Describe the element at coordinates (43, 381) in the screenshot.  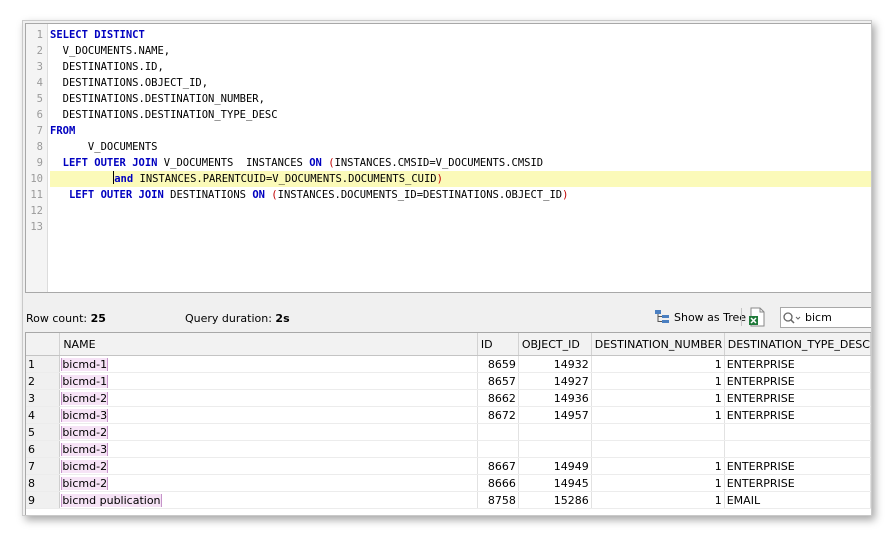
I see `row-number-cell: 2` at that location.